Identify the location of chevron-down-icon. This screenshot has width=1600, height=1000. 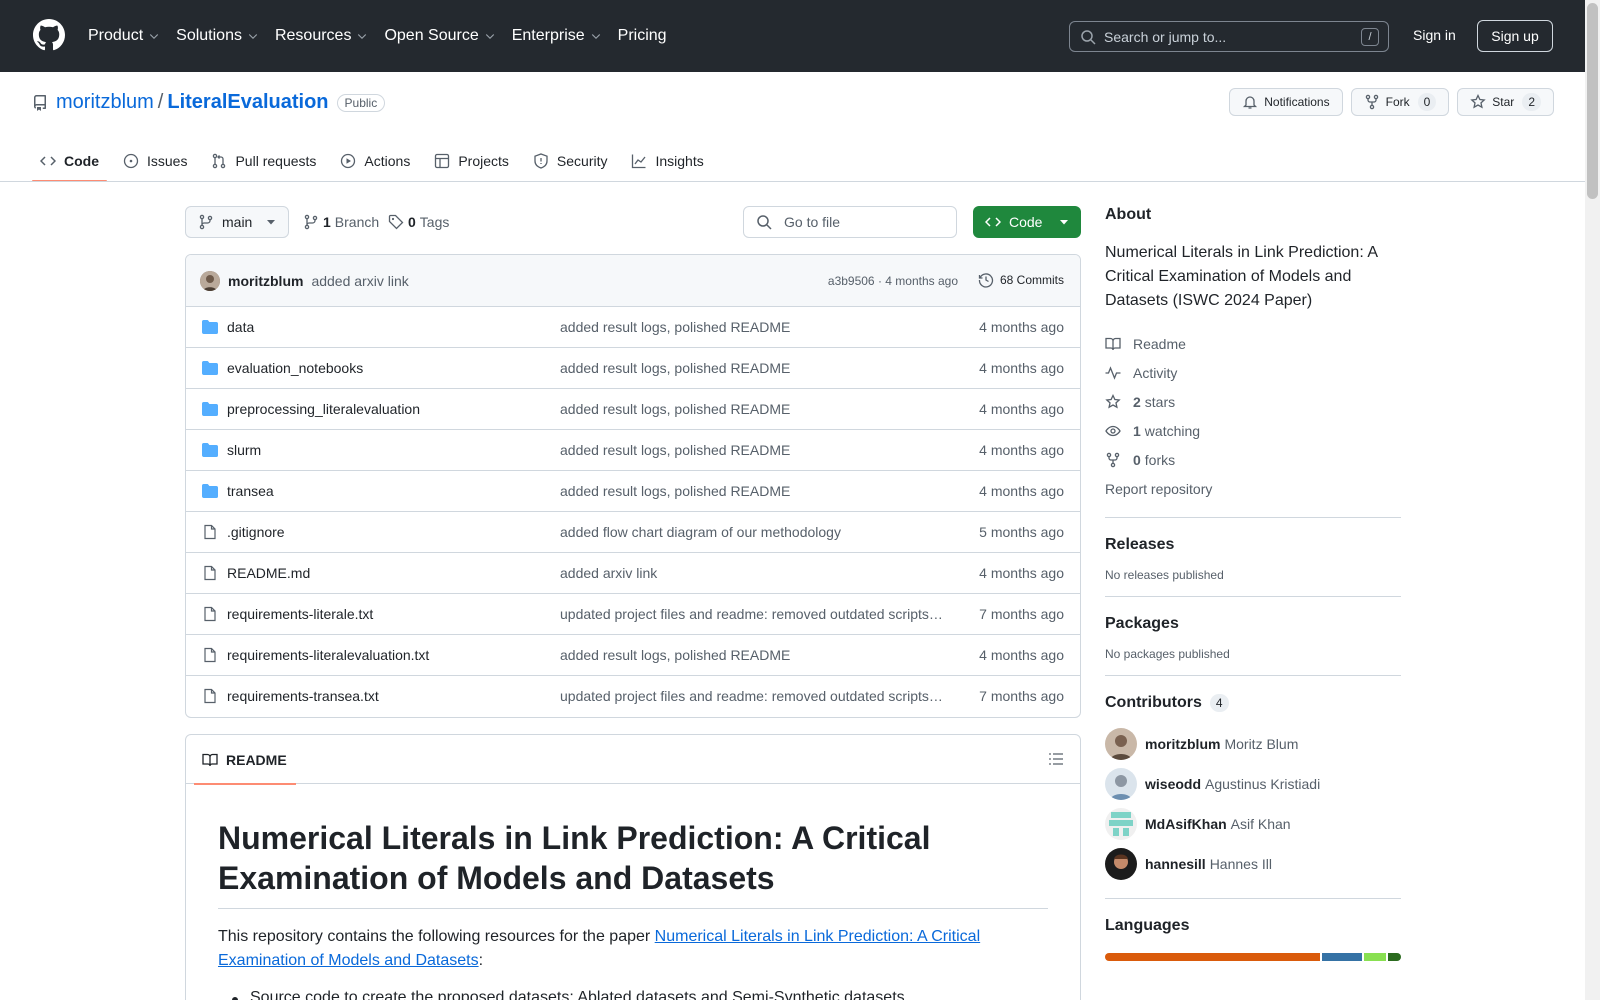
(595, 37).